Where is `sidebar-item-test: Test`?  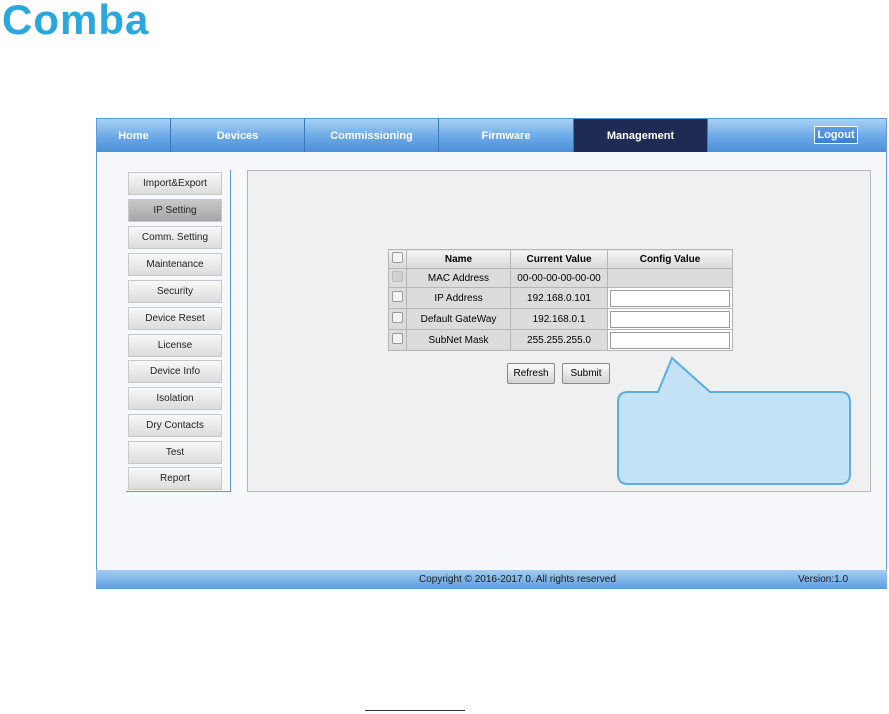 sidebar-item-test: Test is located at coordinates (175, 452).